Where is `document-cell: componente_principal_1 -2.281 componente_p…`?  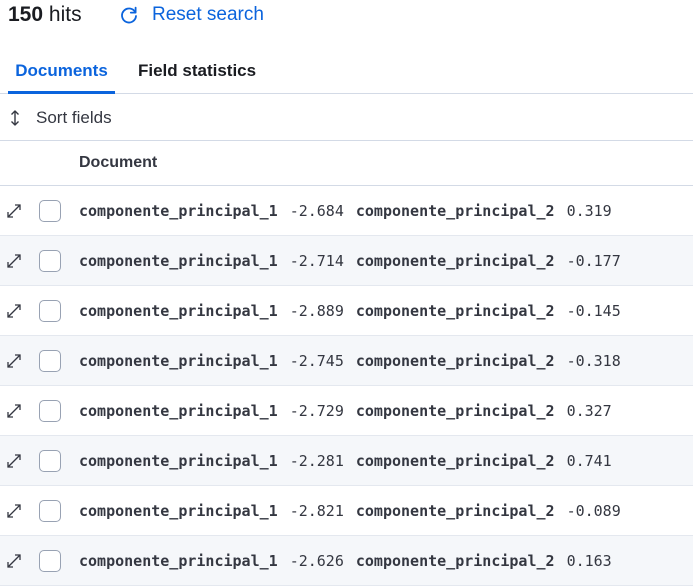
document-cell: componente_principal_1 -2.281 componente_p… is located at coordinates (345, 461).